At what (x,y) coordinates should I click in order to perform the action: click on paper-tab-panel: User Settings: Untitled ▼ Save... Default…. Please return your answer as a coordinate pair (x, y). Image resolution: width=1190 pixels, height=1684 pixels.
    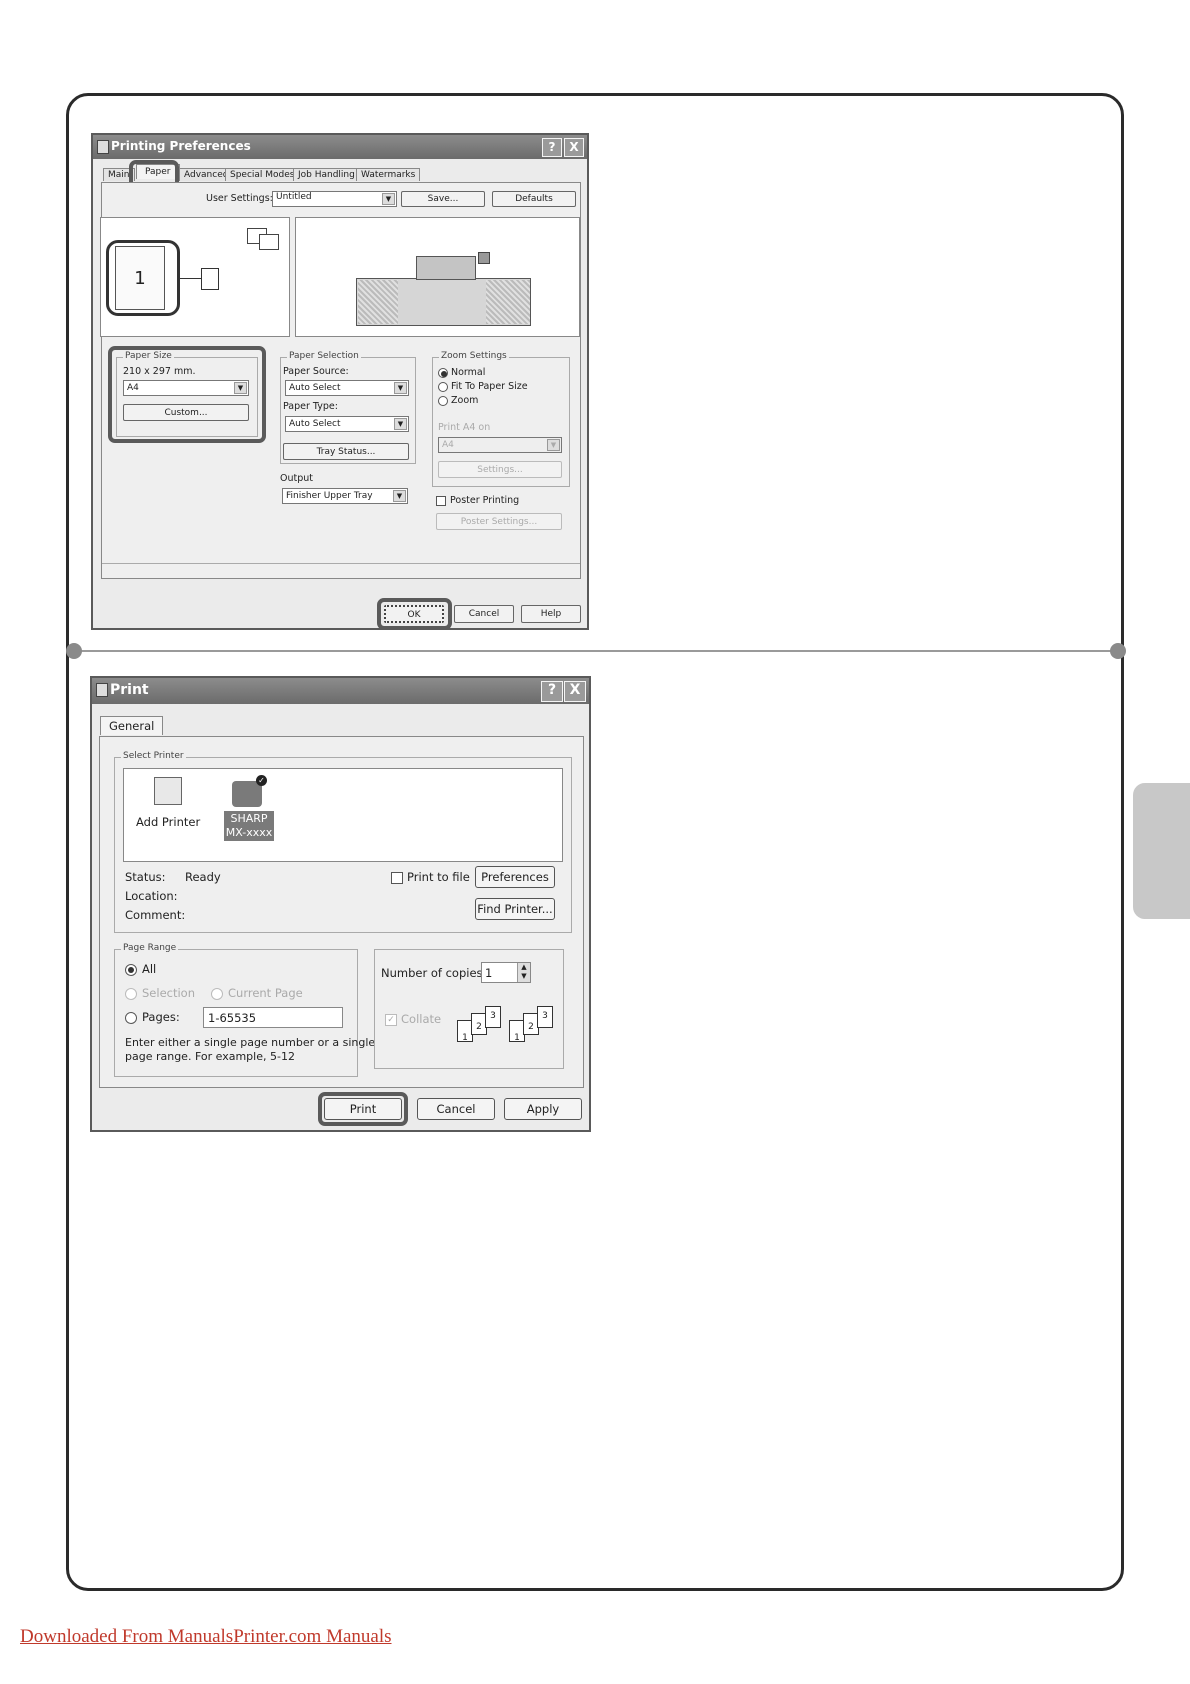
    Looking at the image, I should click on (340, 380).